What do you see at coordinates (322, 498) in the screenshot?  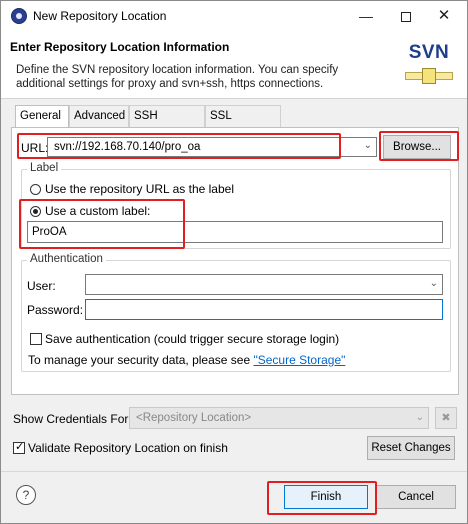 I see `highlight-finish` at bounding box center [322, 498].